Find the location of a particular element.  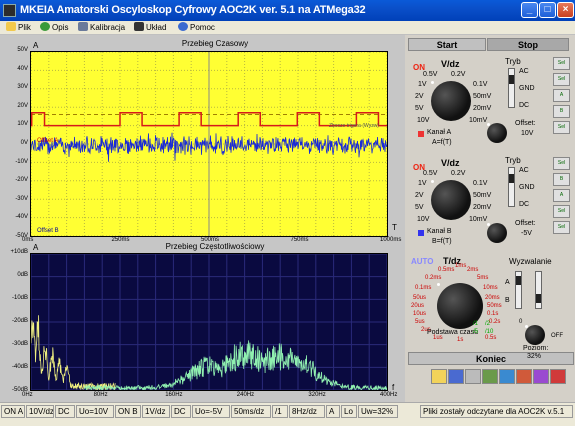

app-icon is located at coordinates (9, 10).